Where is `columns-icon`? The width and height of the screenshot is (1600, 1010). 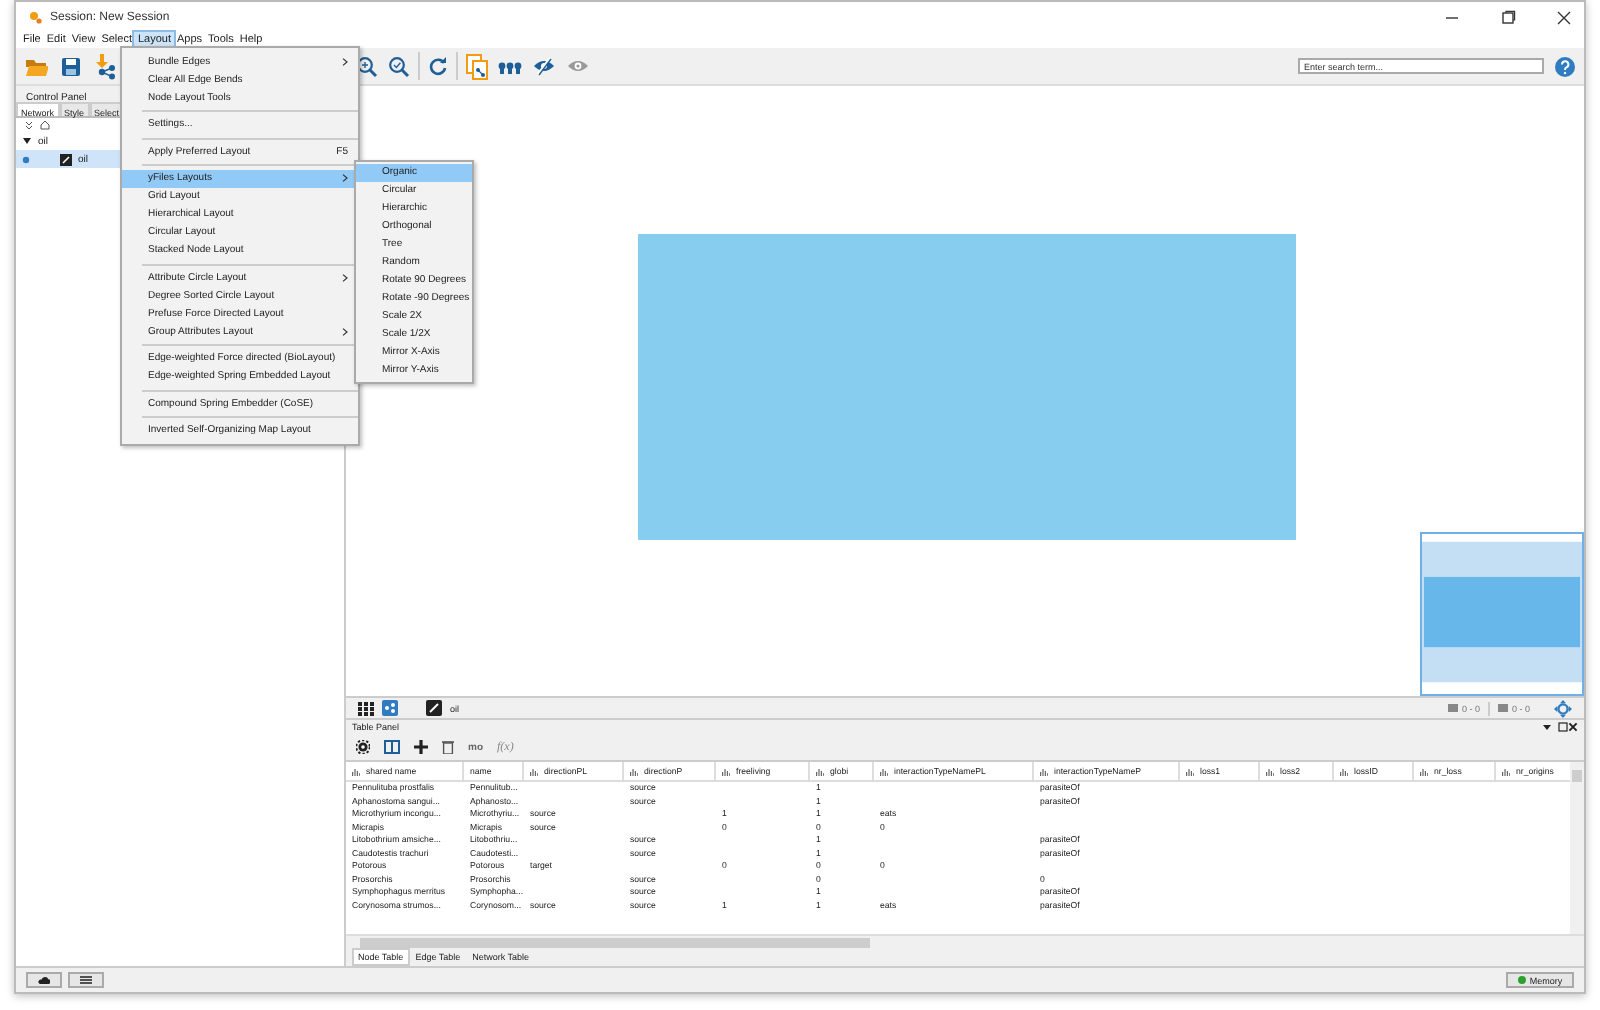
columns-icon is located at coordinates (392, 747).